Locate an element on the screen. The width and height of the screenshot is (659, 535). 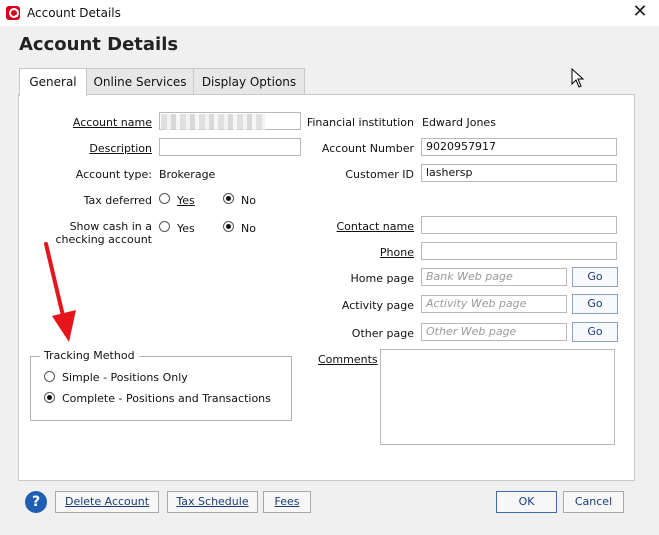
customer-id-label: Customer ID is located at coordinates (379, 174).